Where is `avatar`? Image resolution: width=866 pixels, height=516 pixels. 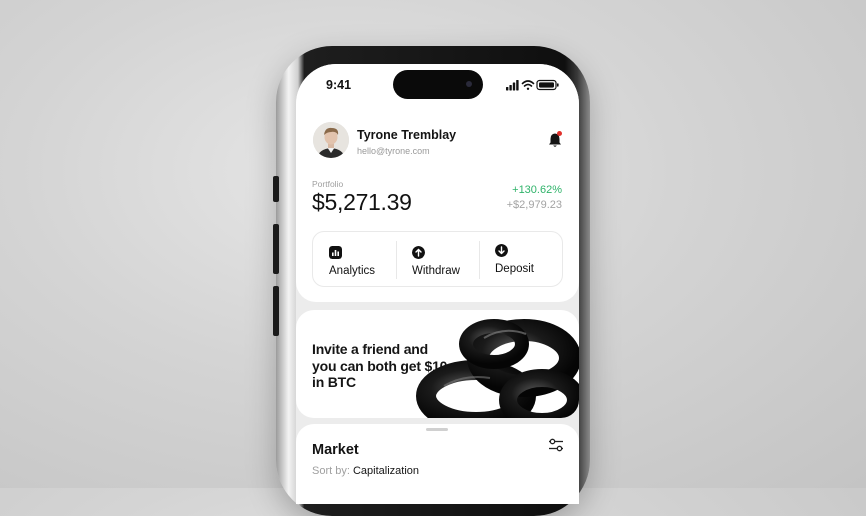 avatar is located at coordinates (331, 140).